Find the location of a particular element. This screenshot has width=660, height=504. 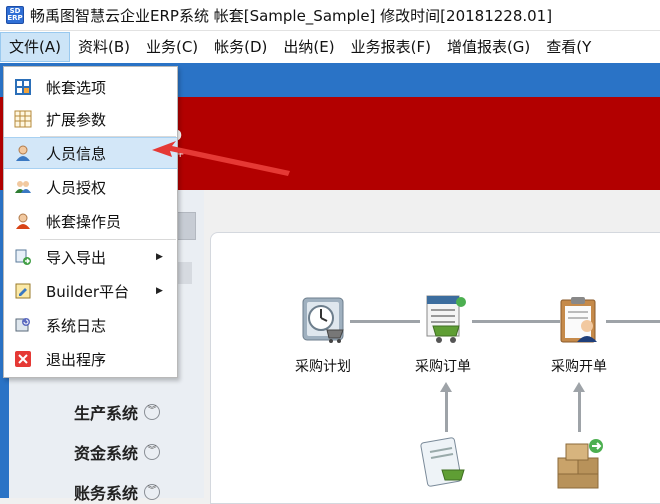

flow-node-label: 采购计划 is located at coordinates (323, 367).